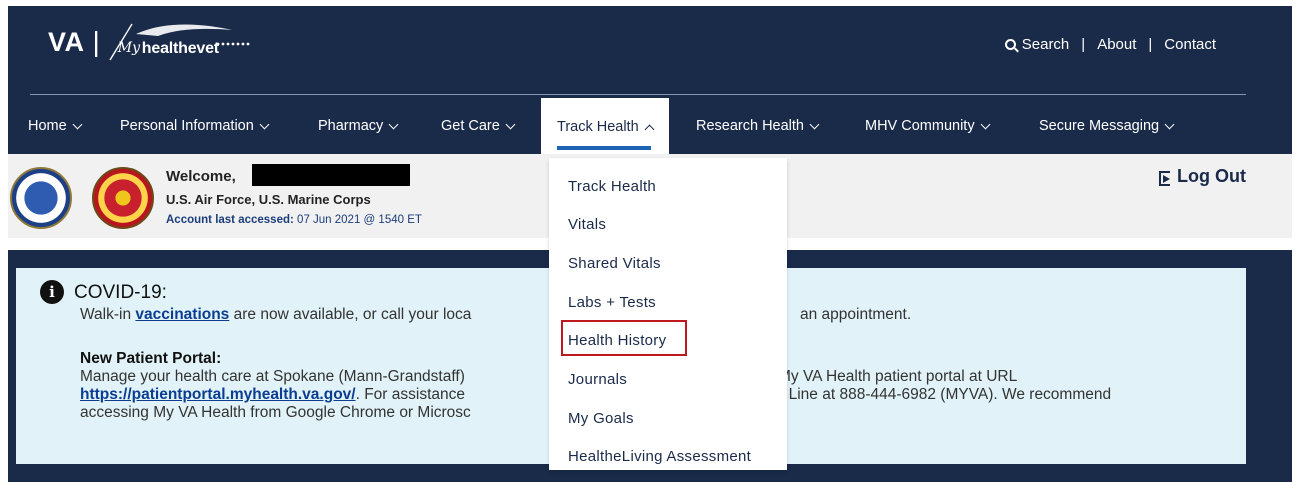  I want to click on service-branches: U.S. Air Force, U.S. Marine Corps, so click(268, 199).